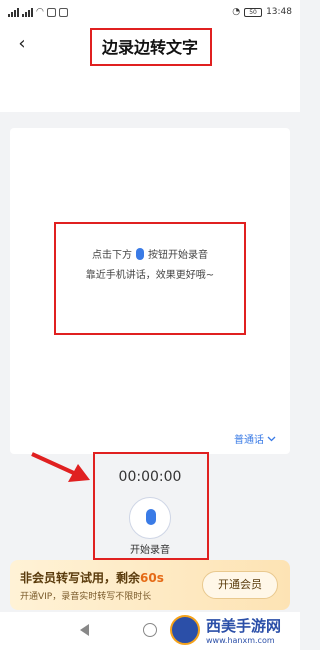 This screenshot has height=650, width=320. I want to click on chevron-down-icon, so click(271, 438).